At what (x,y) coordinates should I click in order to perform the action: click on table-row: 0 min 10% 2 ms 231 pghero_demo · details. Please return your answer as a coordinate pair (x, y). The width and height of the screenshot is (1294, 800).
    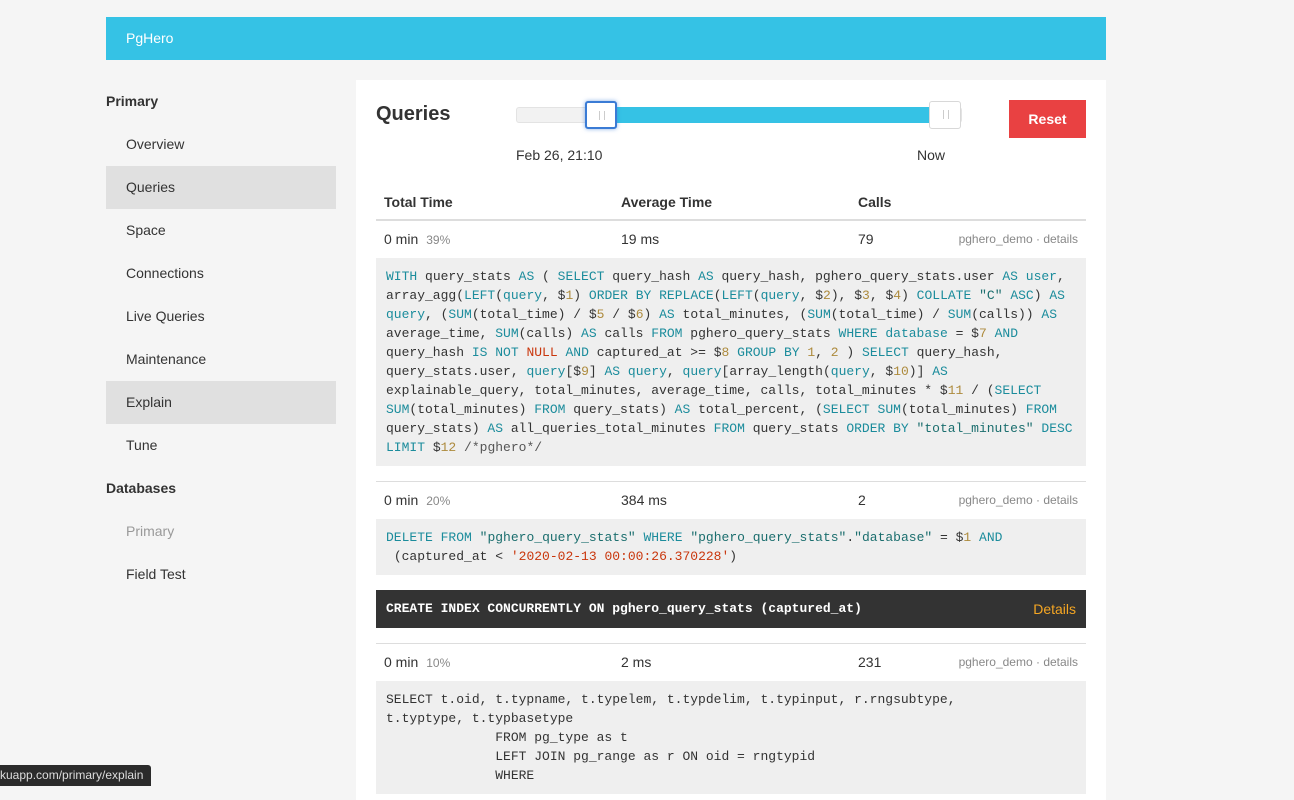
    Looking at the image, I should click on (731, 662).